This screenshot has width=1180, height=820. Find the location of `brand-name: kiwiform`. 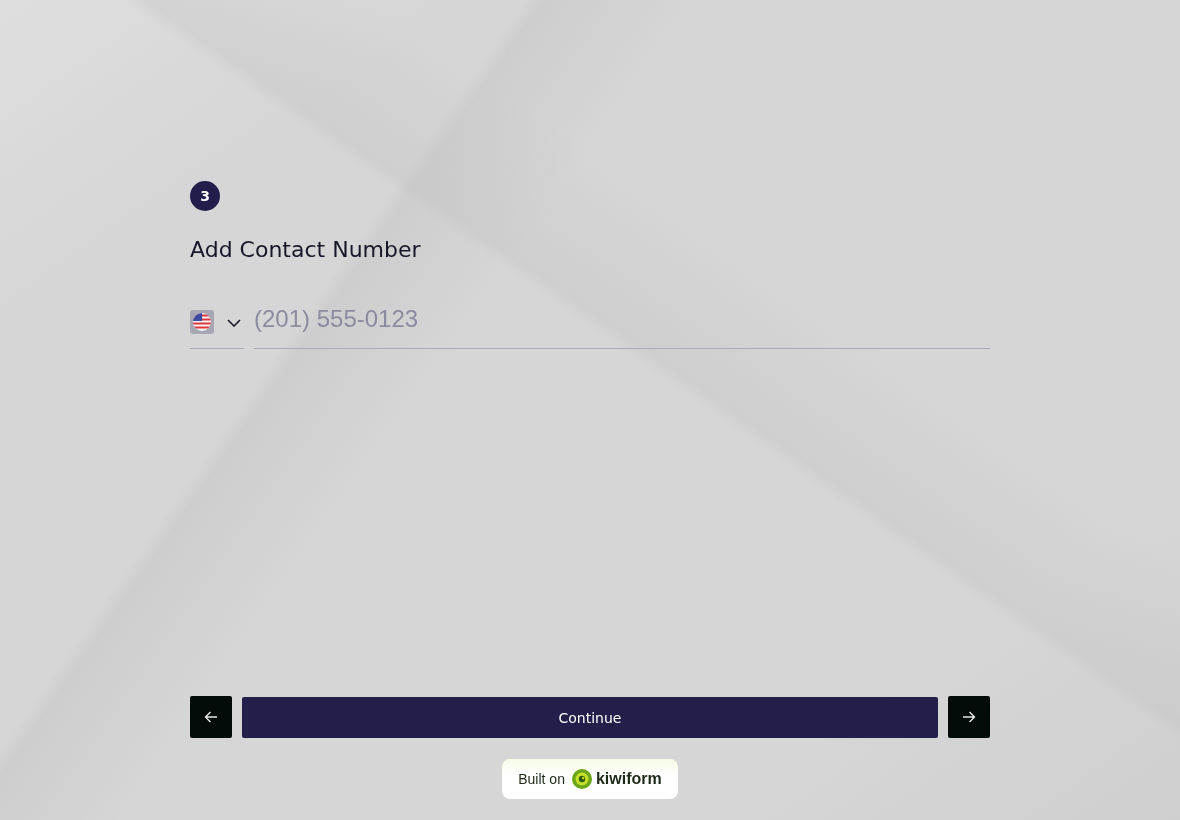

brand-name: kiwiform is located at coordinates (628, 779).